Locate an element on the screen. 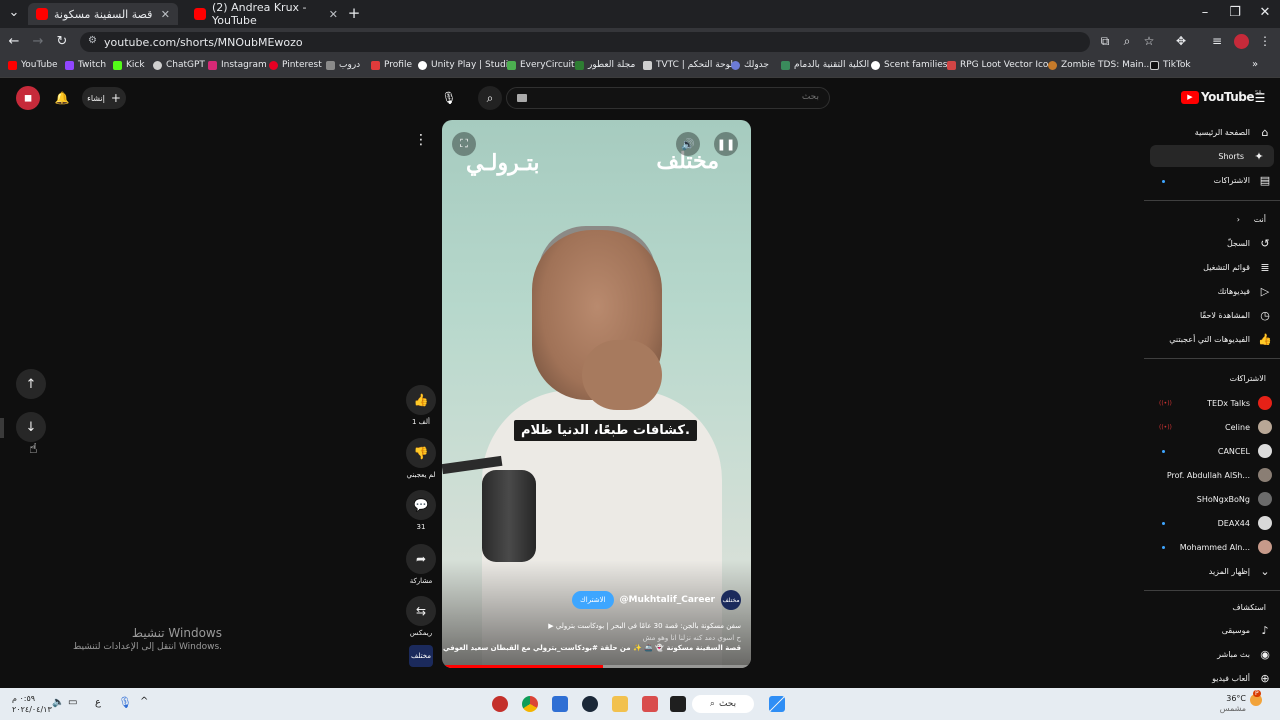  keyboard-icon is located at coordinates (522, 98).